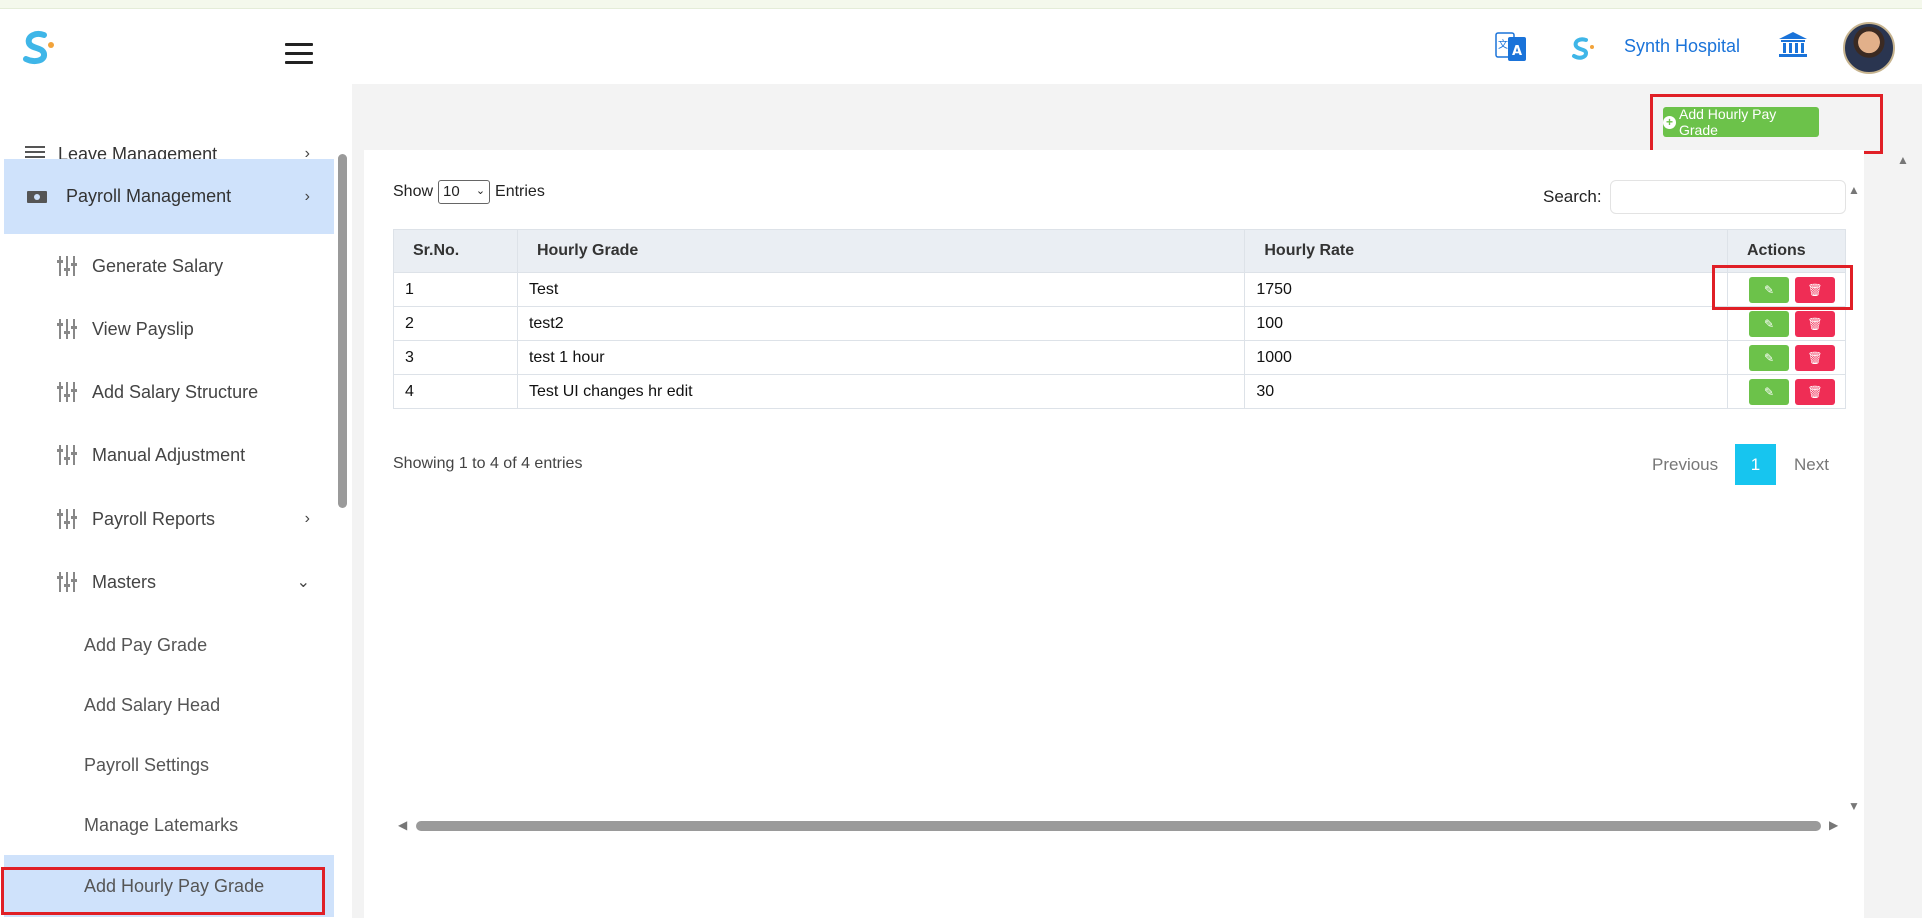  I want to click on search-label: Search:, so click(1572, 196).